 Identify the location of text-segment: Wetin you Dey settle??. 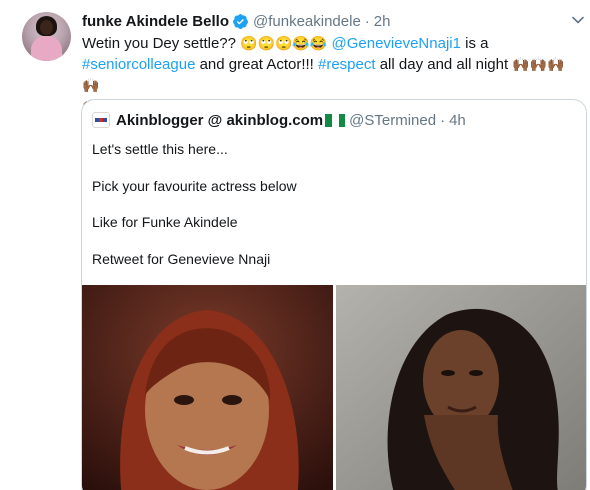
(161, 43).